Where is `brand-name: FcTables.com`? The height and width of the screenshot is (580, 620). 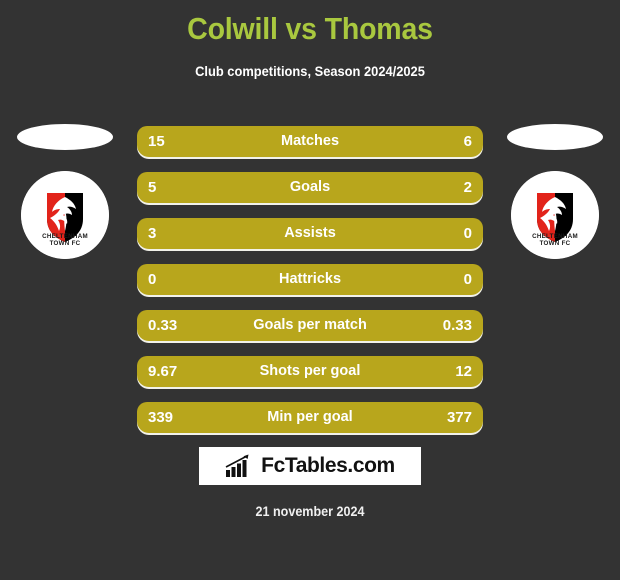
brand-name: FcTables.com is located at coordinates (328, 465).